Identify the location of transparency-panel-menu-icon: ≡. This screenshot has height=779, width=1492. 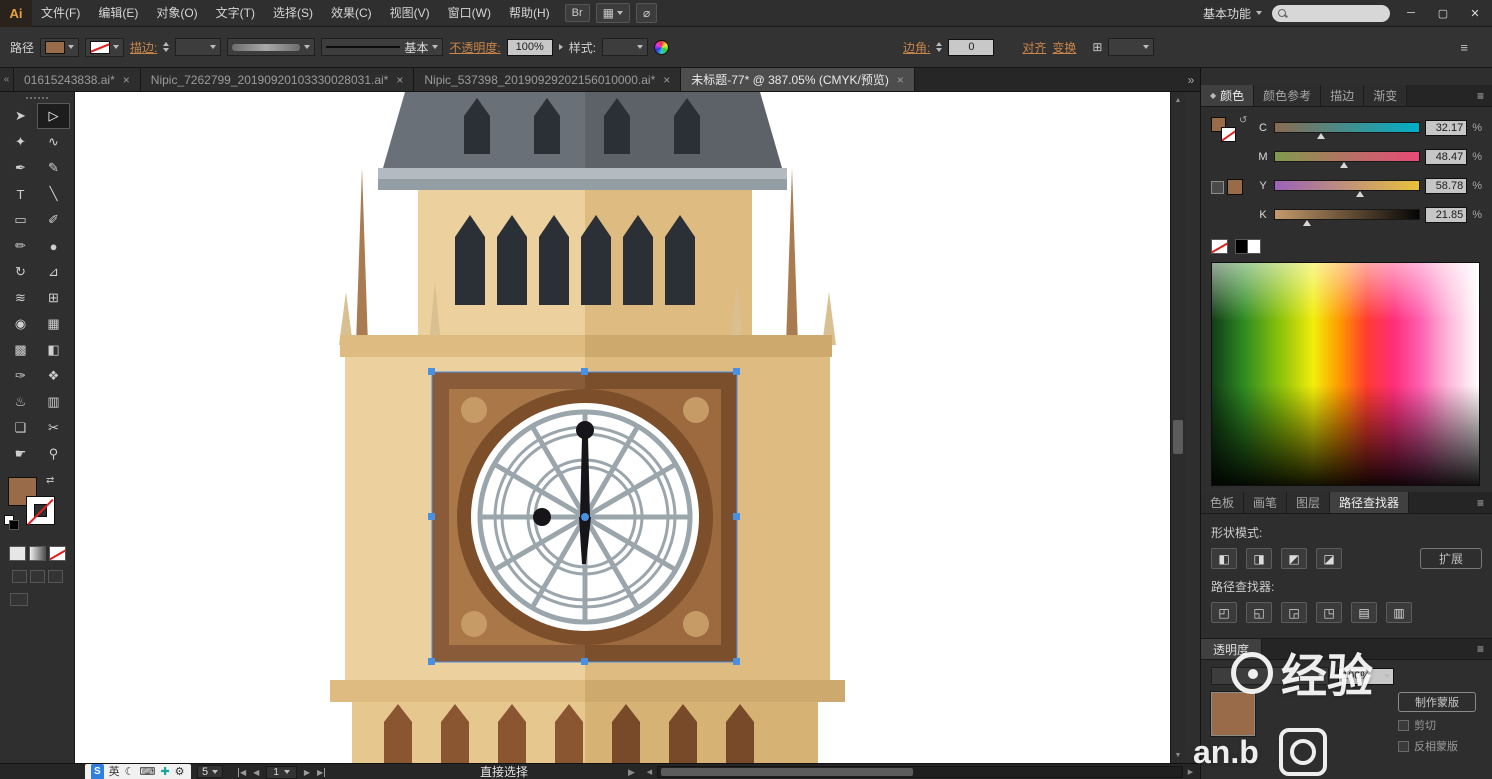
(1480, 649).